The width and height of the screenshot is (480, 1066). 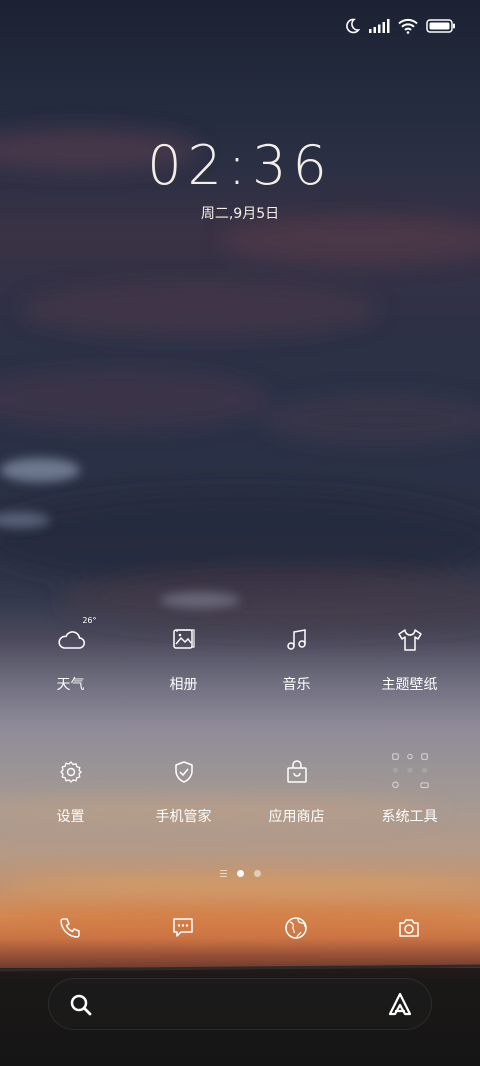 I want to click on wifi-icon, so click(x=408, y=26).